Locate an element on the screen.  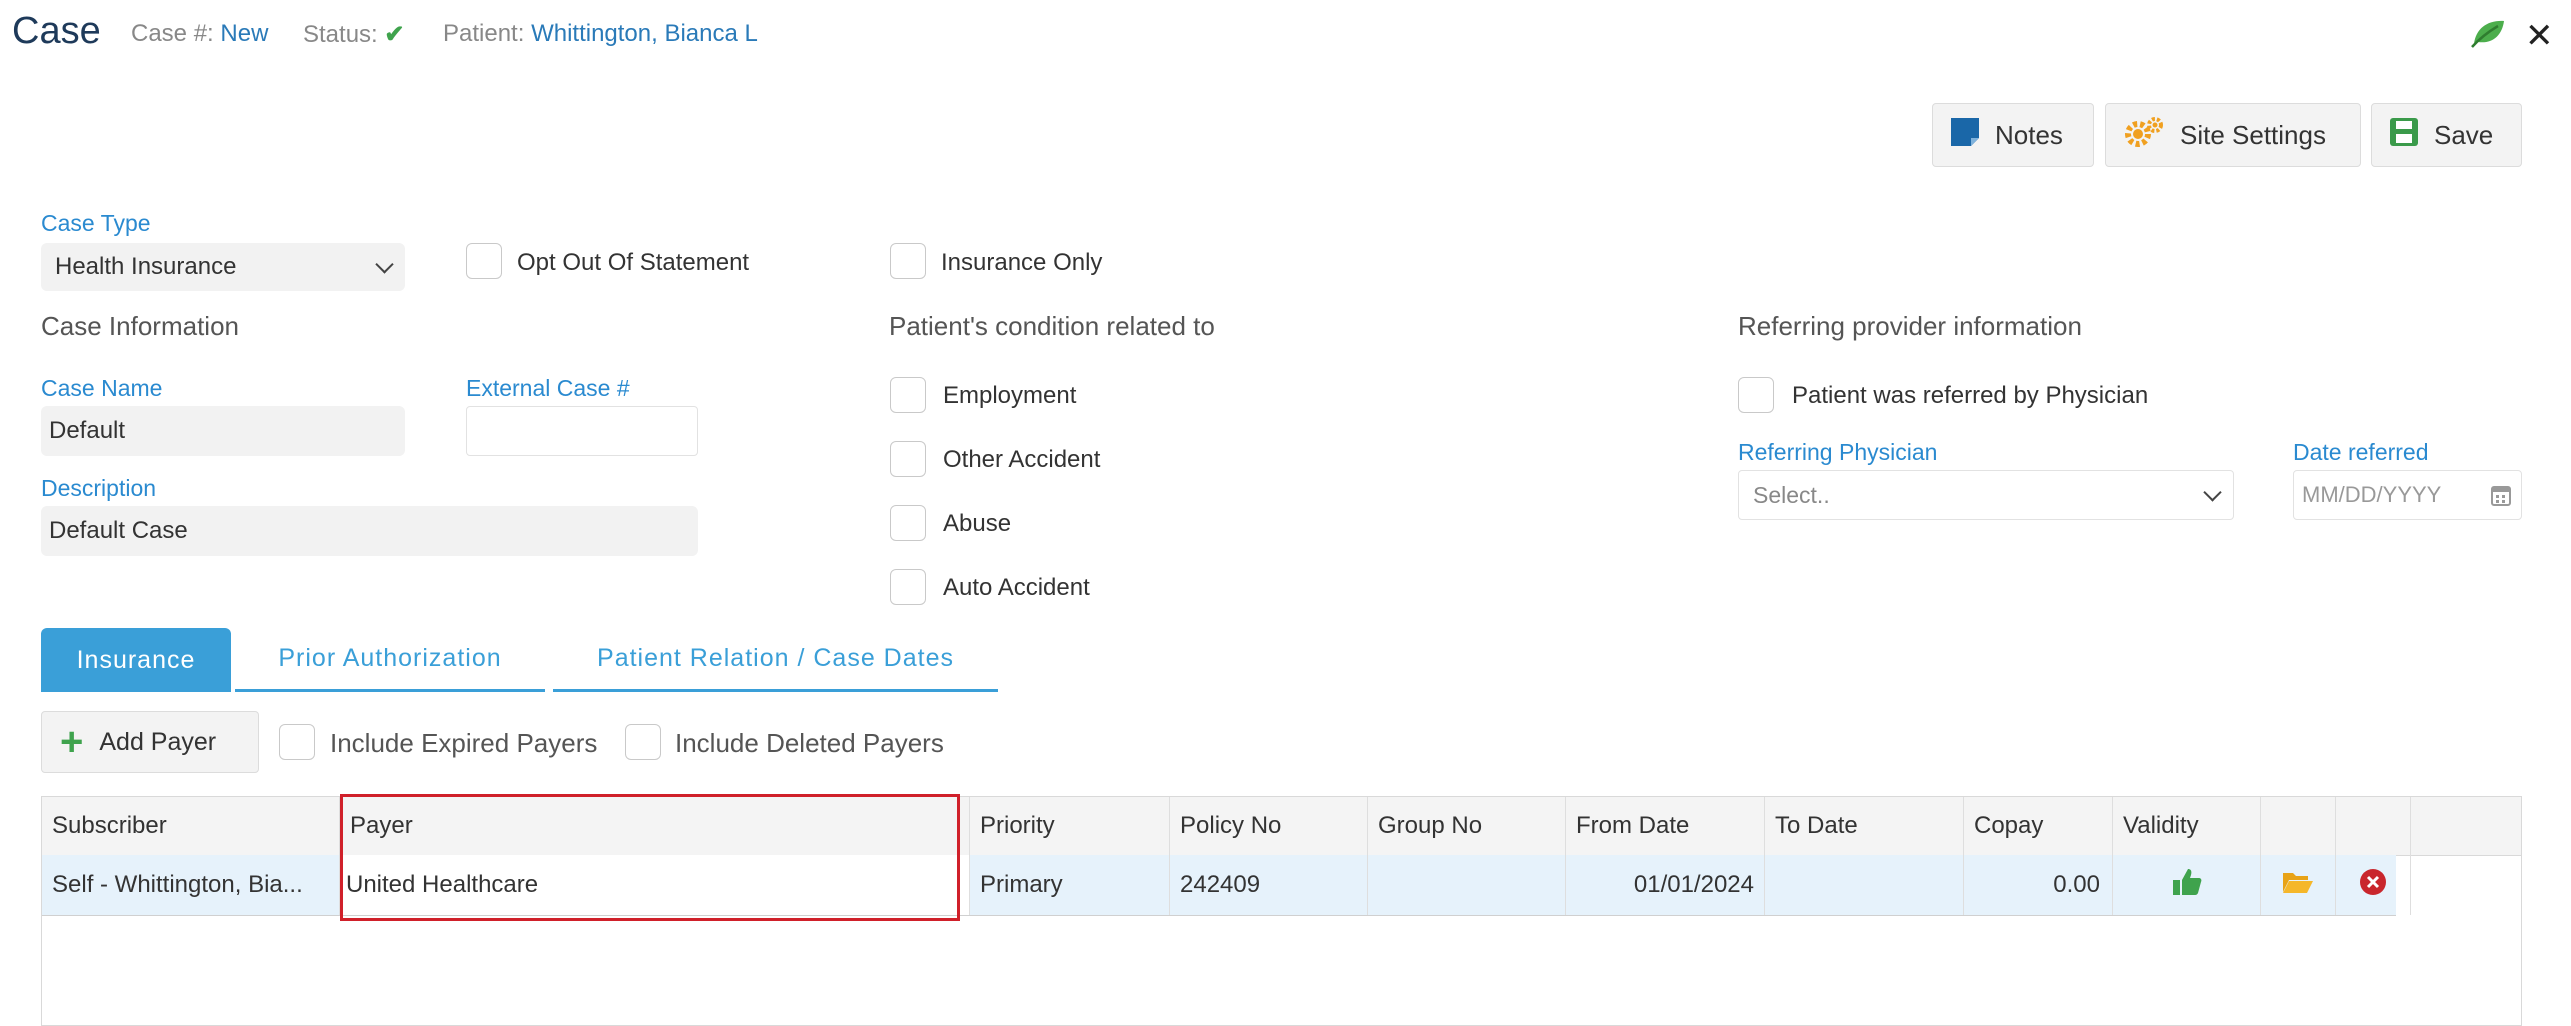
date-referred-input: MM/DD/YYYY is located at coordinates (2407, 495).